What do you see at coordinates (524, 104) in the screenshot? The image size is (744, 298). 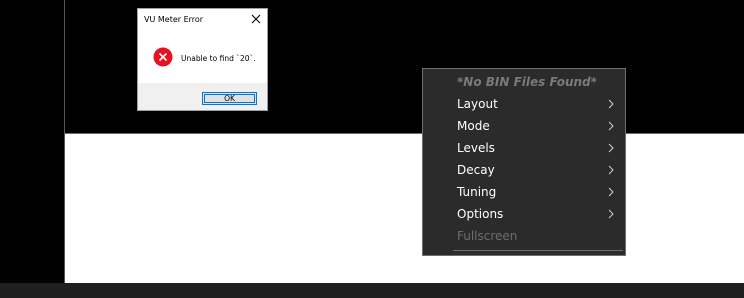 I see `menu-item-layout: Layout` at bounding box center [524, 104].